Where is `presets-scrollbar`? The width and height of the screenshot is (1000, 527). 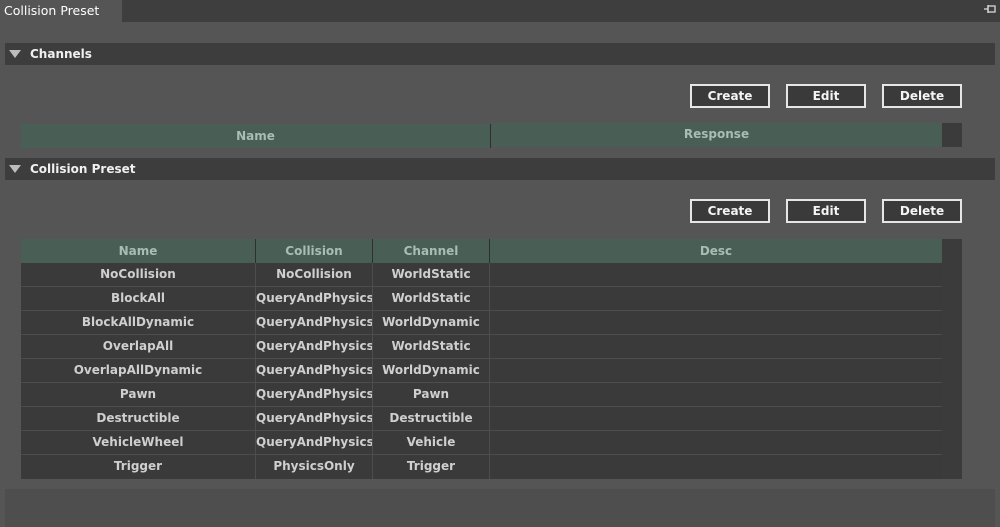
presets-scrollbar is located at coordinates (952, 359).